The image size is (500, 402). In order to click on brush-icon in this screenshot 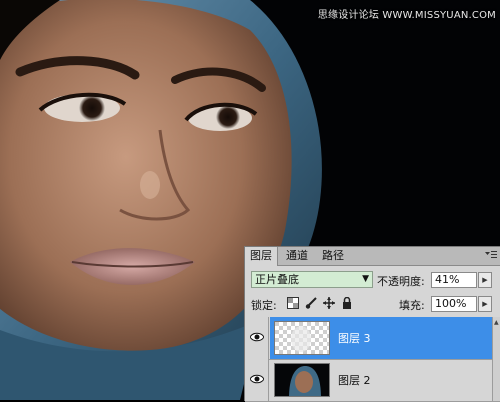, I will do `click(311, 303)`.